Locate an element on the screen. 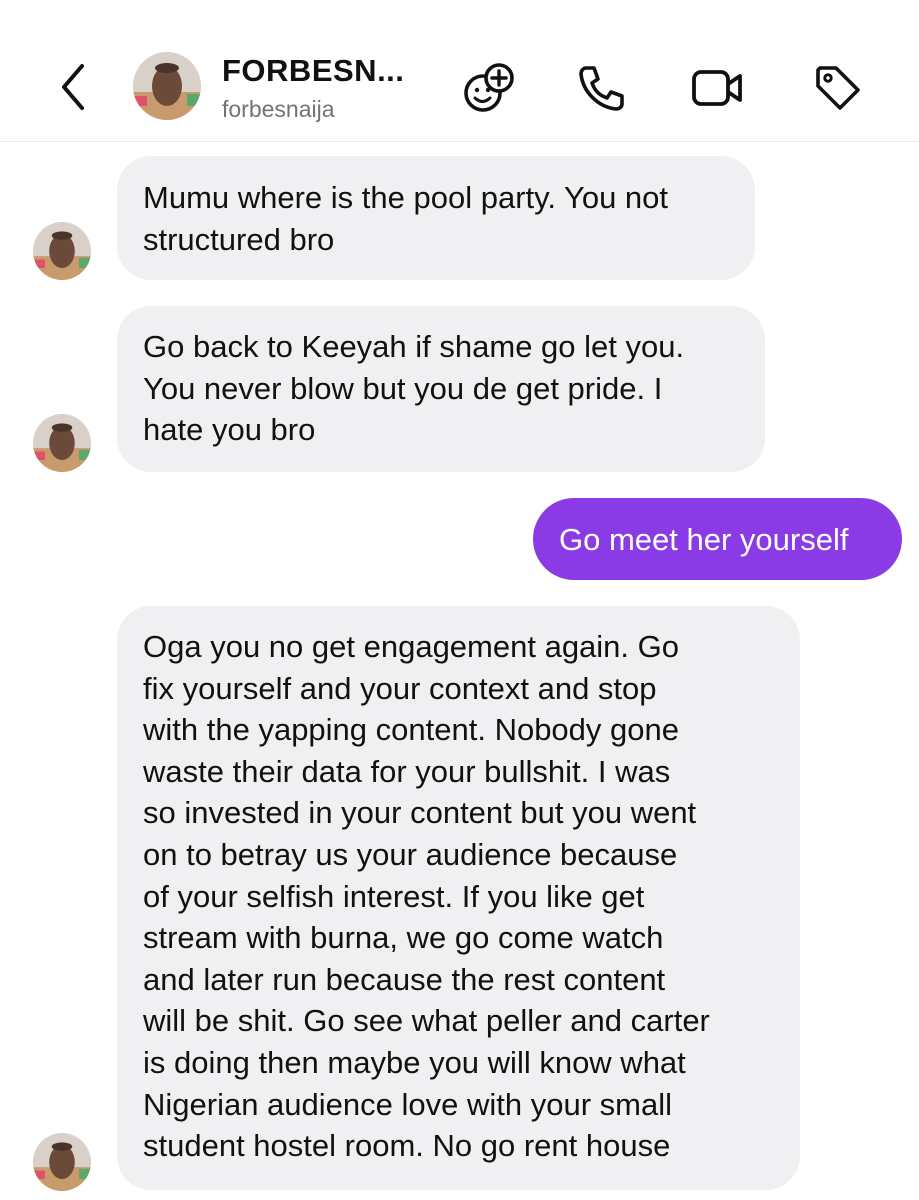  call-button is located at coordinates (602, 88).